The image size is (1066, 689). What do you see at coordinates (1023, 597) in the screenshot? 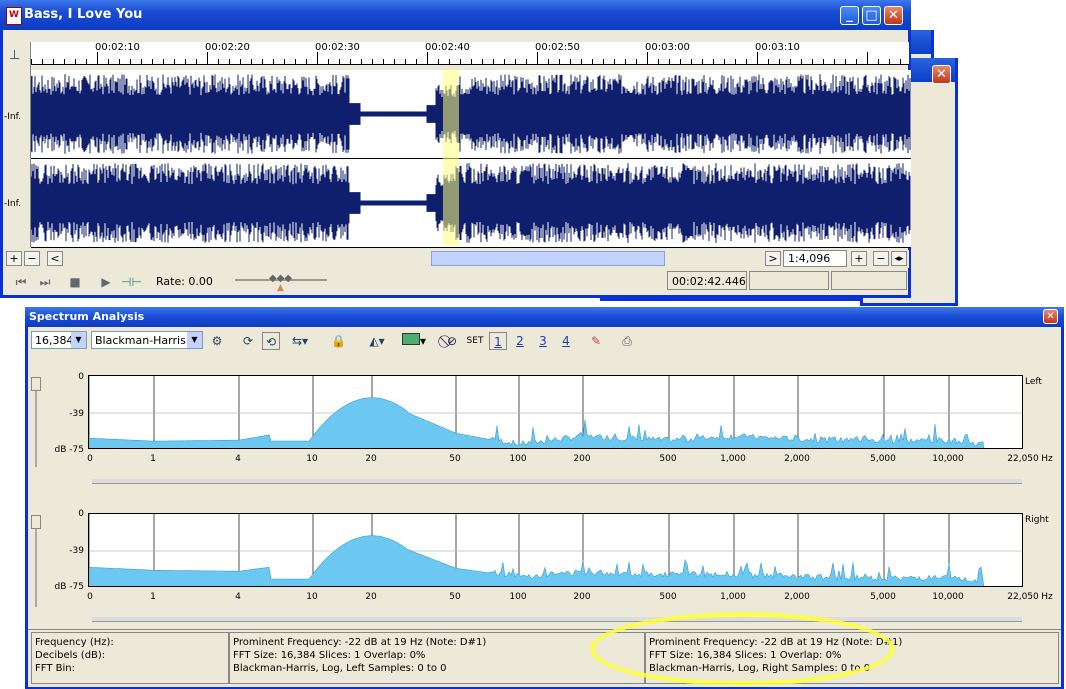
I see `frequency-tick-label: 22,050` at bounding box center [1023, 597].